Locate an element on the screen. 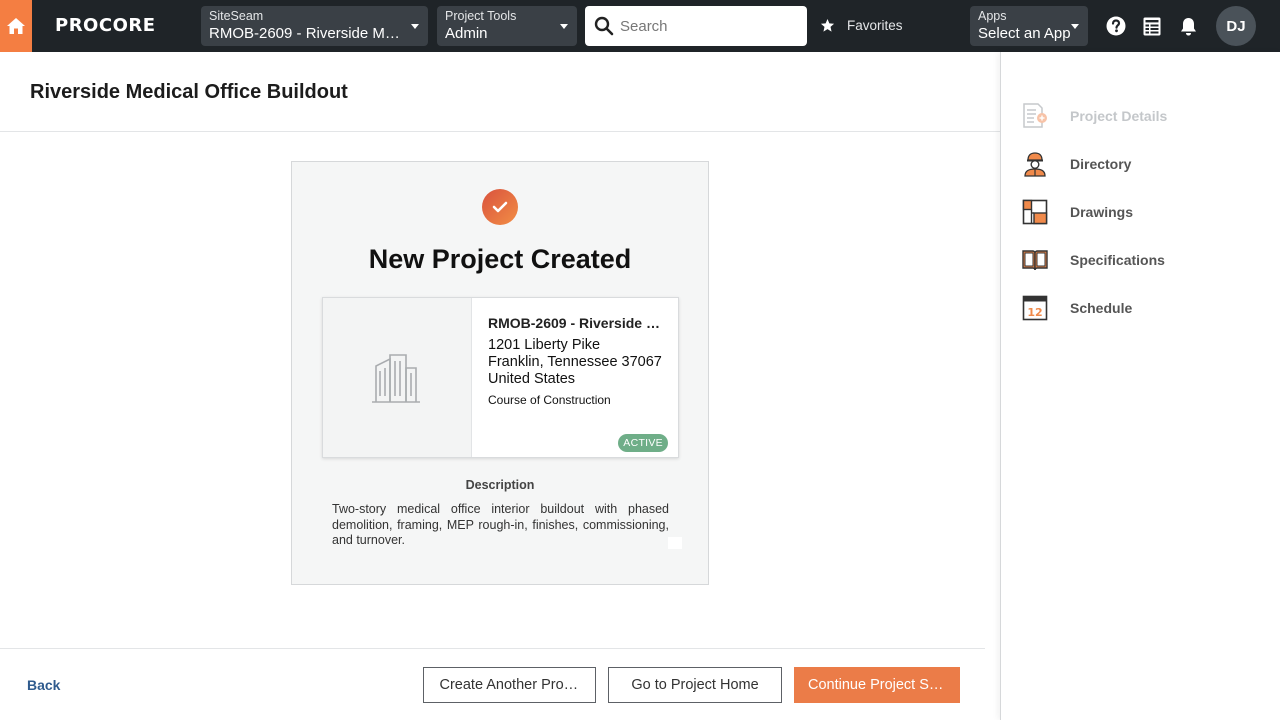 Image resolution: width=1280 pixels, height=720 pixels. panel-item-specifications: Specifications is located at coordinates (1141, 260).